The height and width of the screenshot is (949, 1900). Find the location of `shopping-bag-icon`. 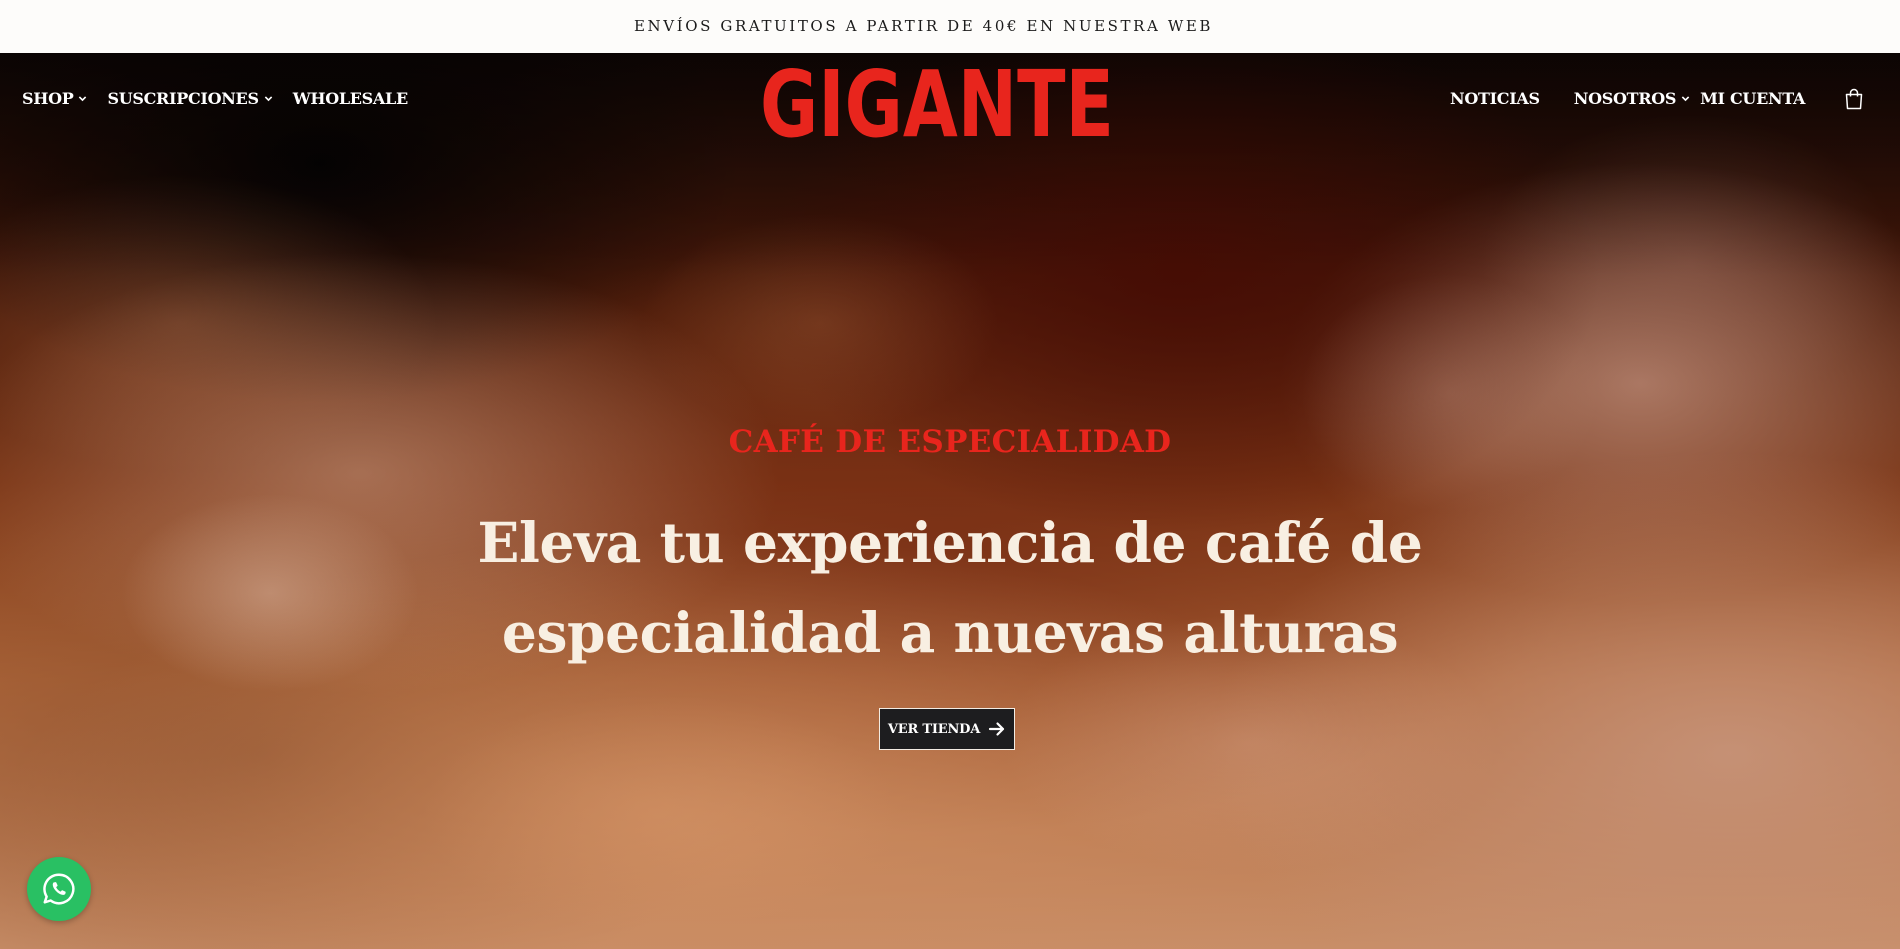

shopping-bag-icon is located at coordinates (1854, 99).